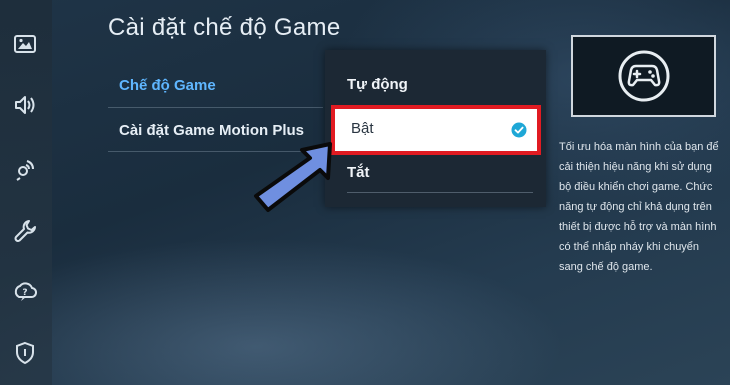 This screenshot has width=730, height=385. I want to click on checkmark-icon, so click(519, 130).